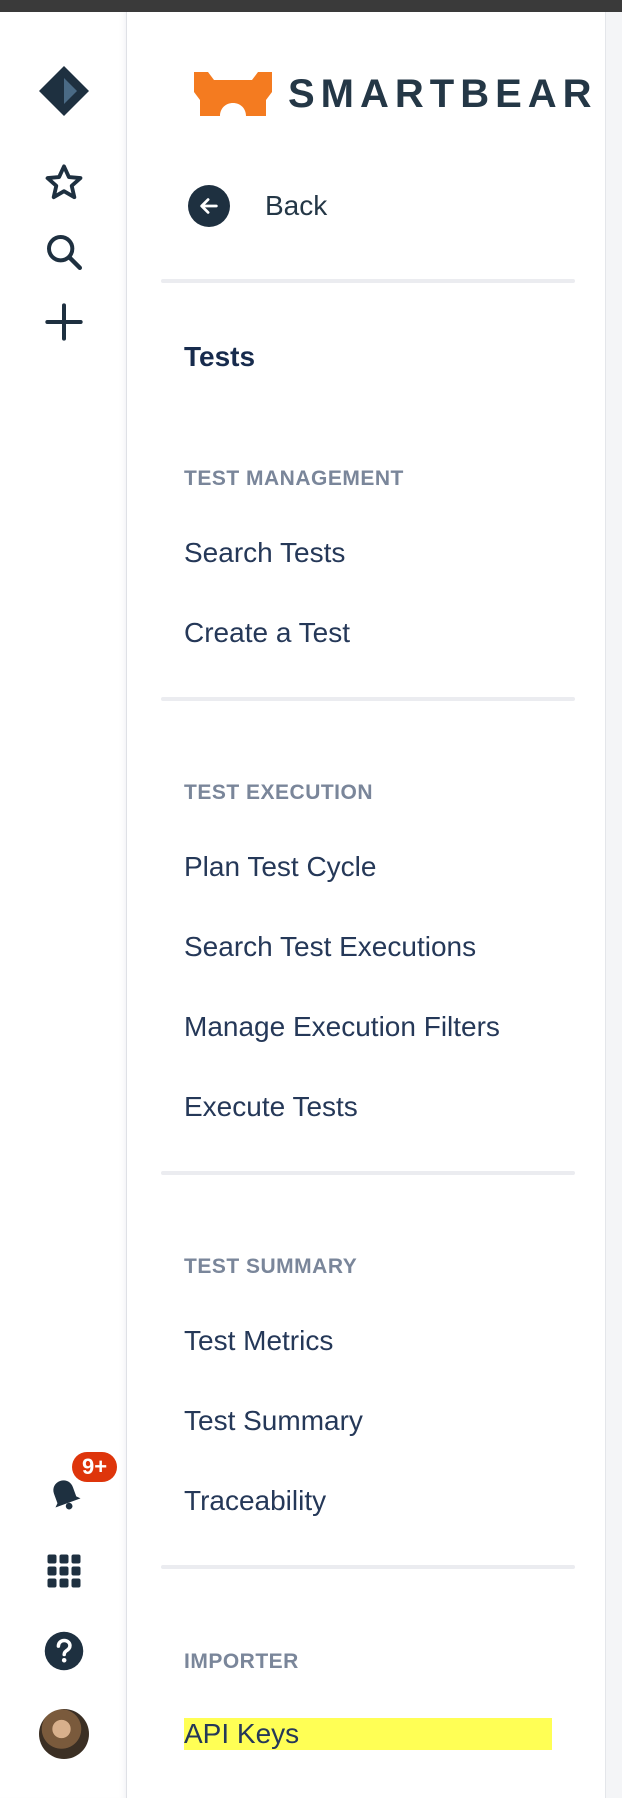 The height and width of the screenshot is (1798, 622). Describe the element at coordinates (241, 1661) in the screenshot. I see `group-heading-importer: IMPORTER` at that location.